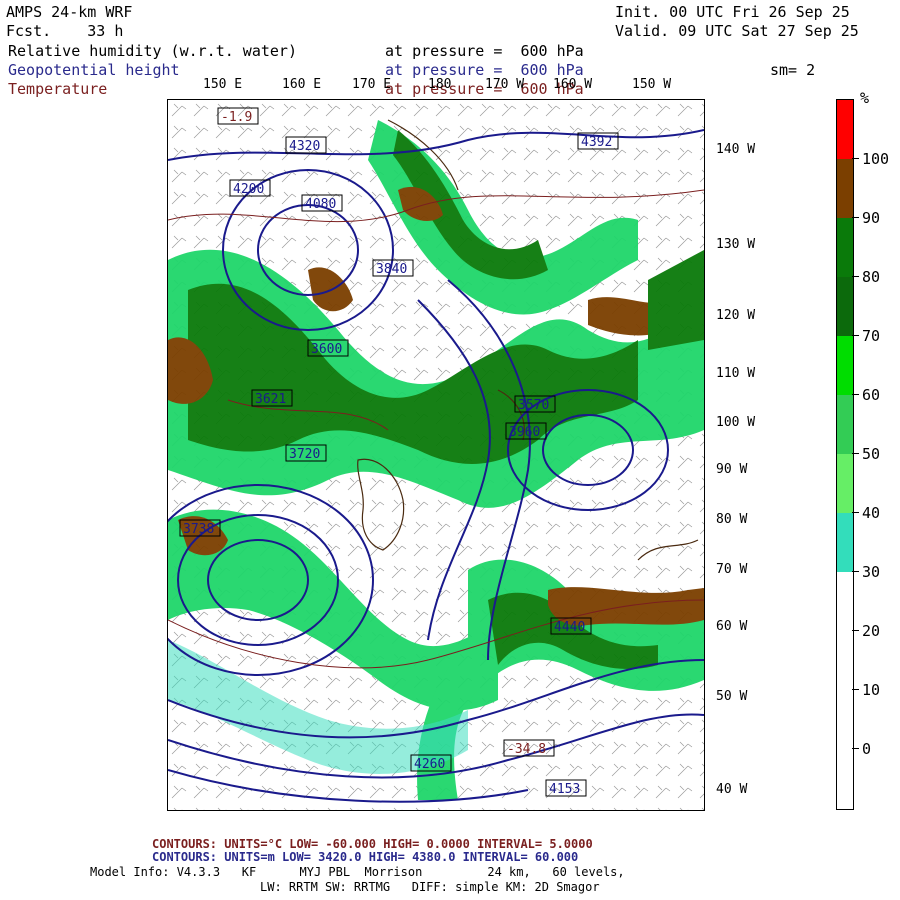 This screenshot has height=900, width=900. I want to click on colorbar-unit: %, so click(865, 98).